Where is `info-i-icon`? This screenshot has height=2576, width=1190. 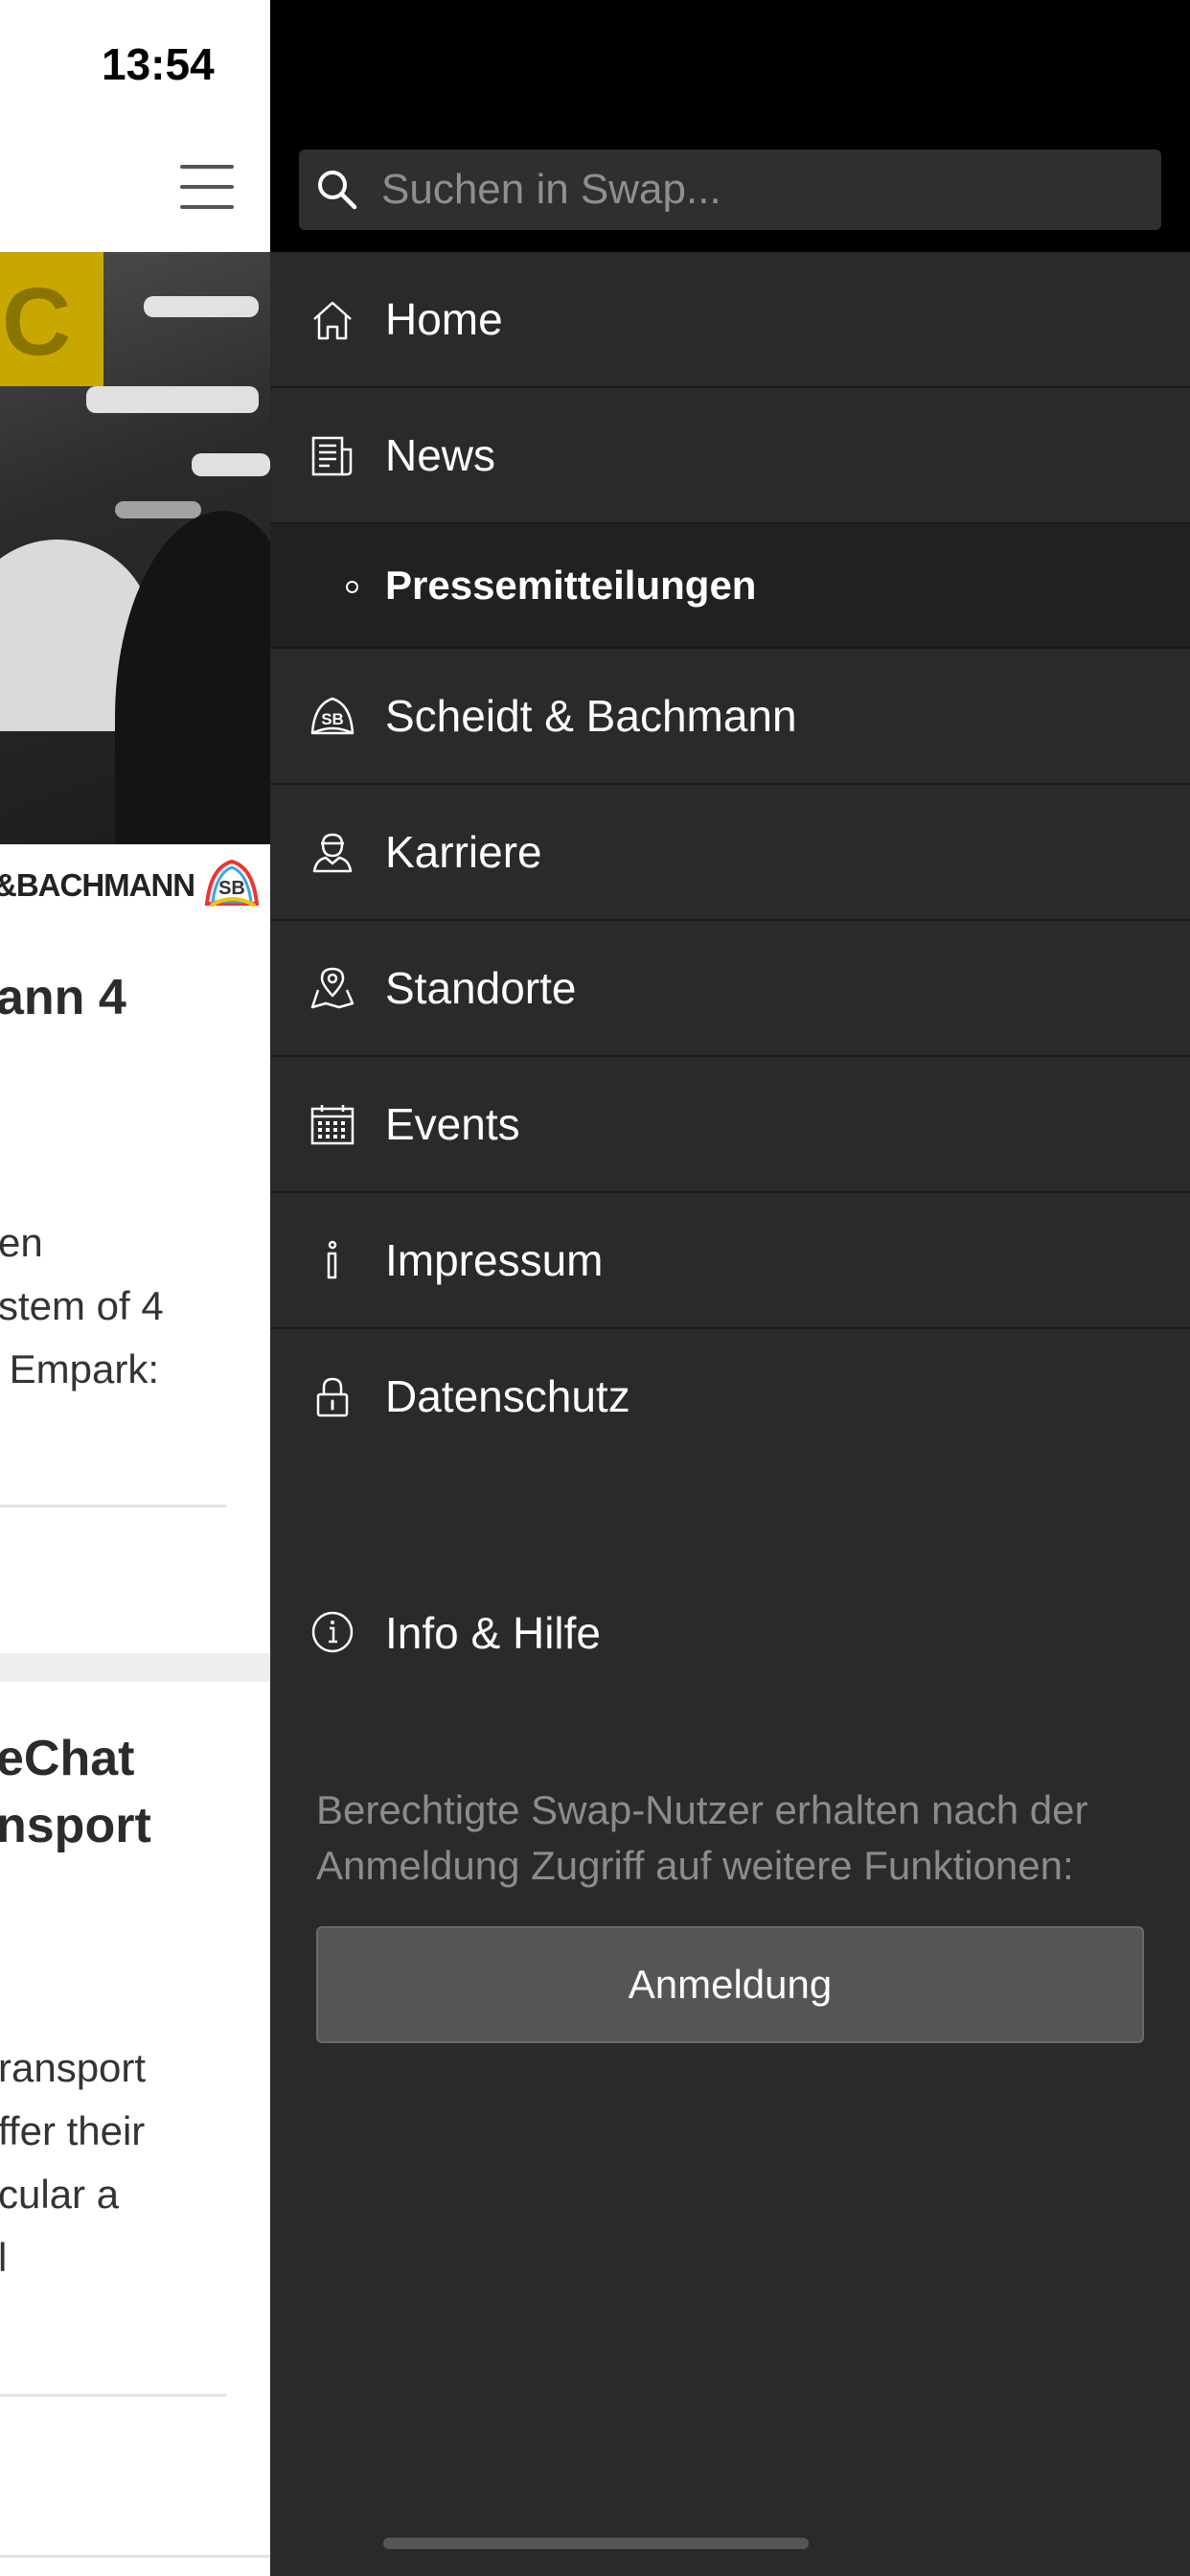
info-i-icon is located at coordinates (332, 1259).